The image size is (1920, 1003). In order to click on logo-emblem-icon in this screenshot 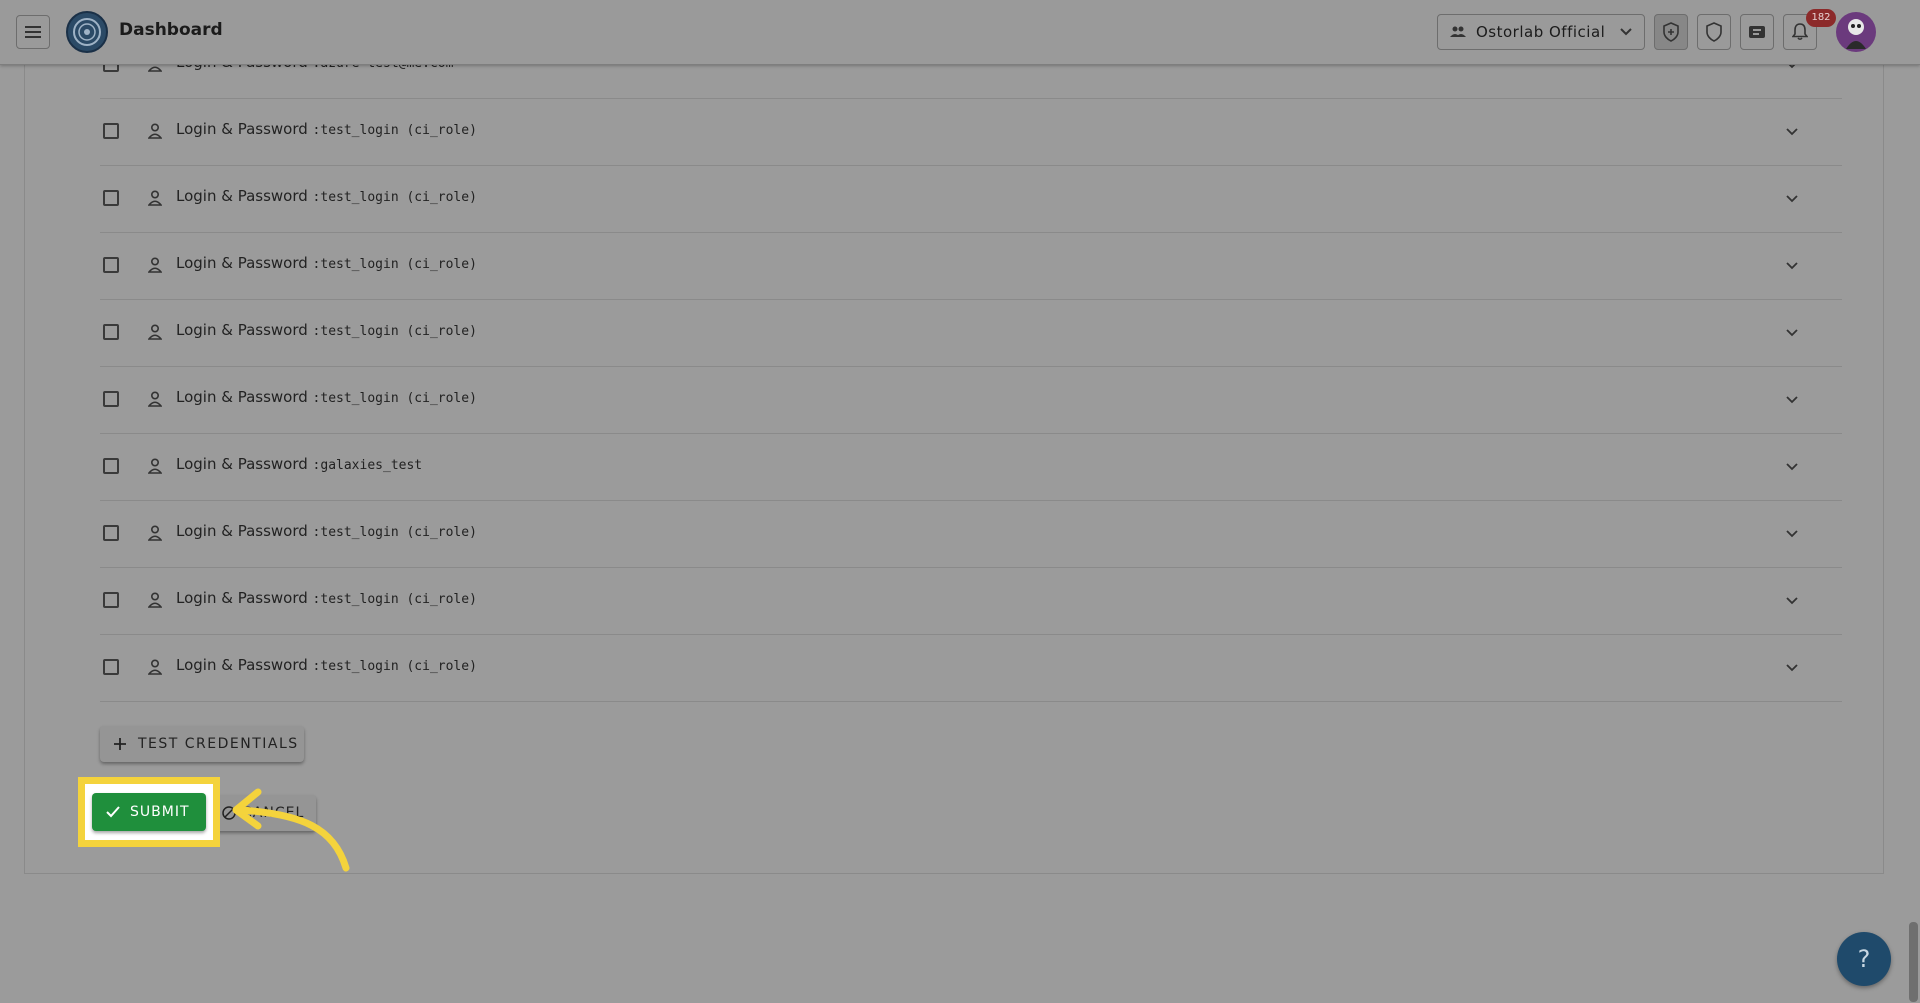, I will do `click(87, 32)`.